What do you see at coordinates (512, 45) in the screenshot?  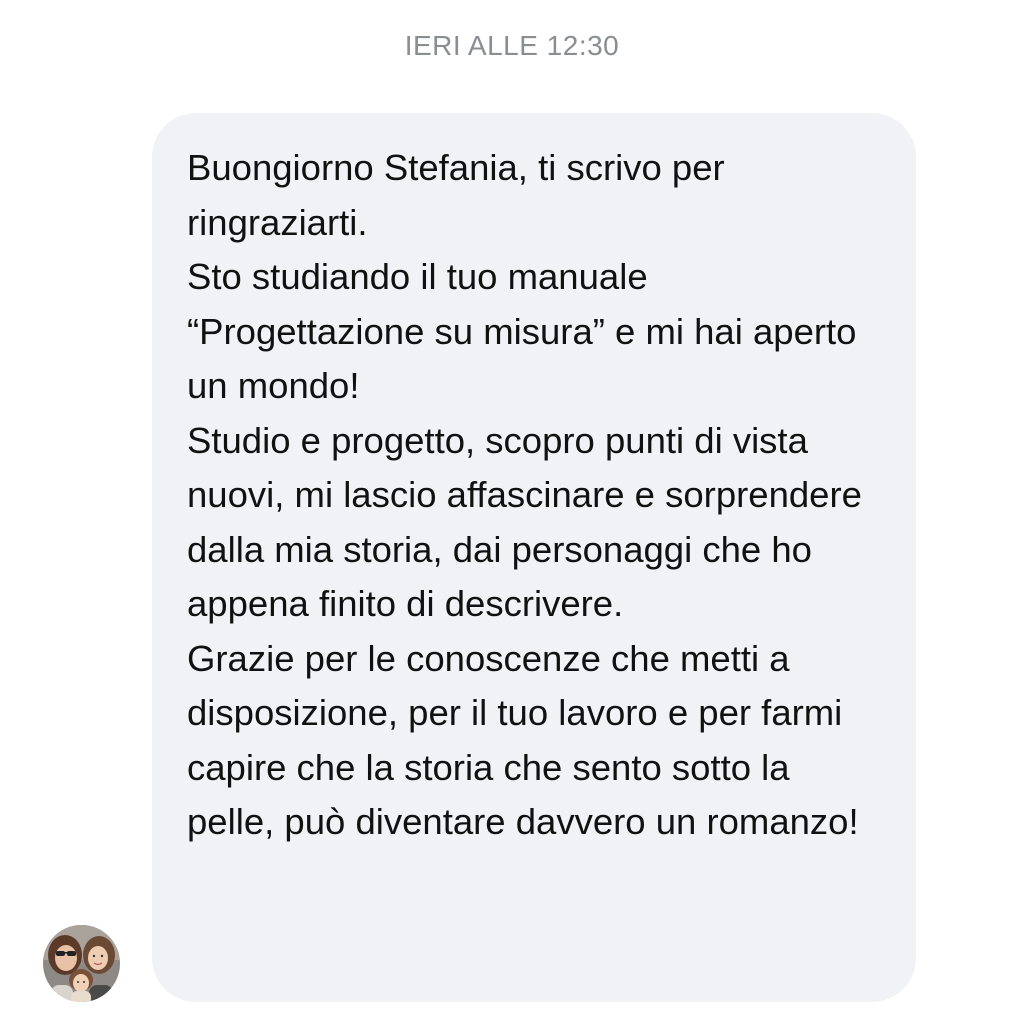 I see `message-timestamp: IERI ALLE 12:30` at bounding box center [512, 45].